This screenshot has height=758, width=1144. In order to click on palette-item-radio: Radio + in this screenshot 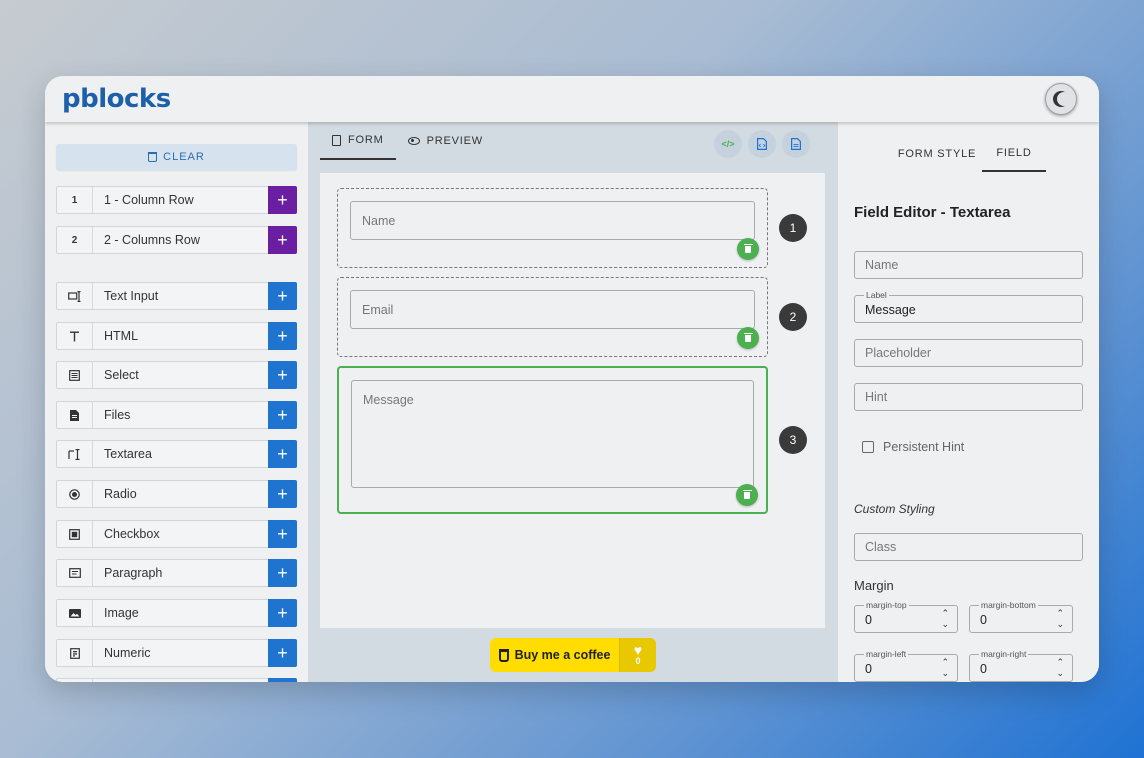, I will do `click(176, 494)`.